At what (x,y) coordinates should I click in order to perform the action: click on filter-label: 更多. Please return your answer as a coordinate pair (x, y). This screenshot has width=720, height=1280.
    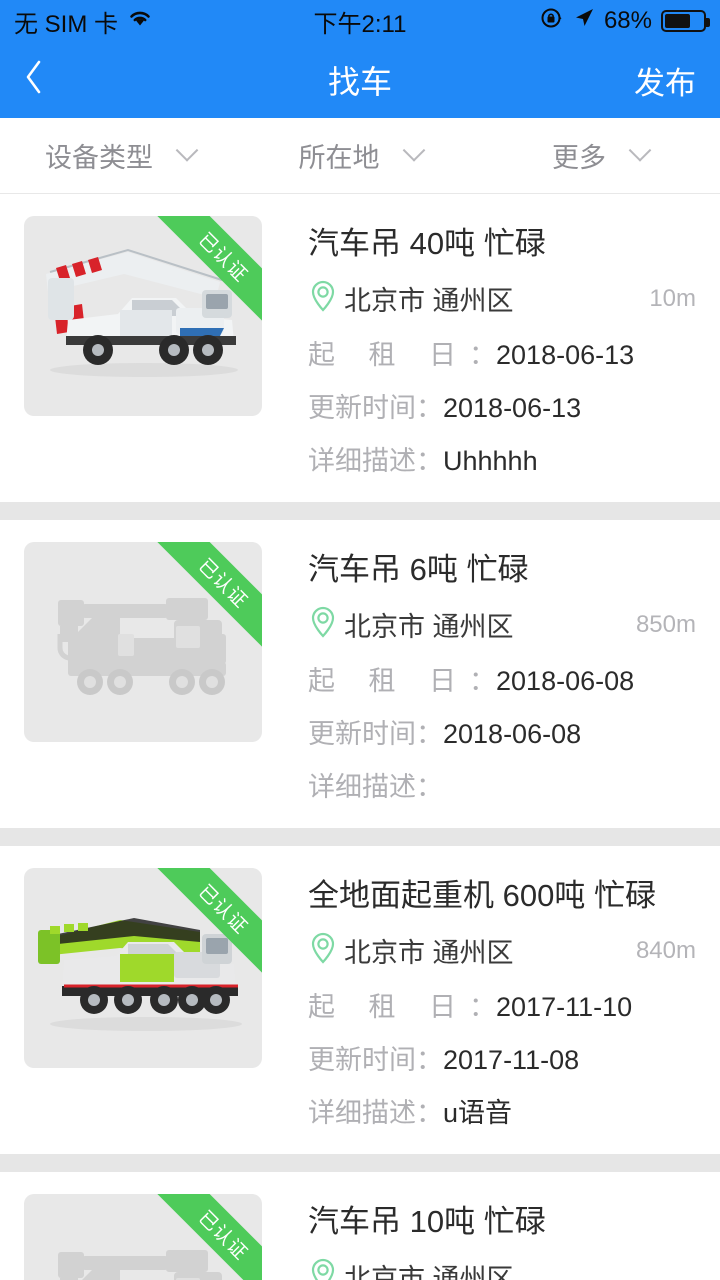
    Looking at the image, I should click on (579, 158).